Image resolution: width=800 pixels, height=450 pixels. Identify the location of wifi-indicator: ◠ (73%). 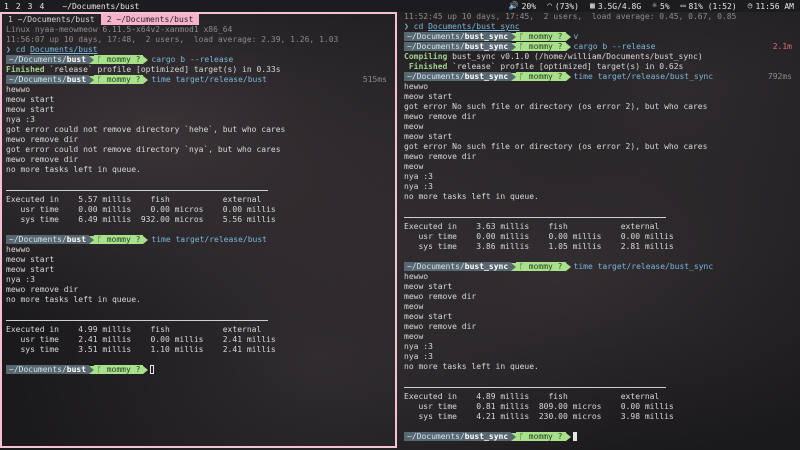
(563, 6).